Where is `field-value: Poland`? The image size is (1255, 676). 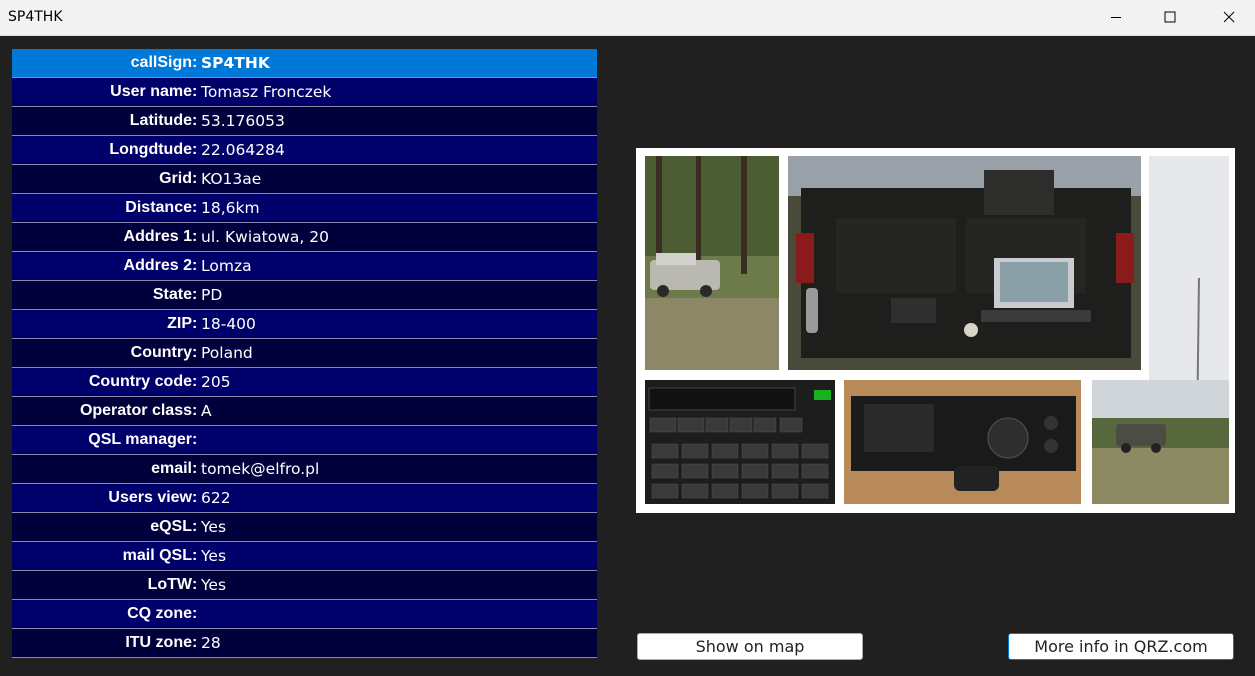 field-value: Poland is located at coordinates (227, 353).